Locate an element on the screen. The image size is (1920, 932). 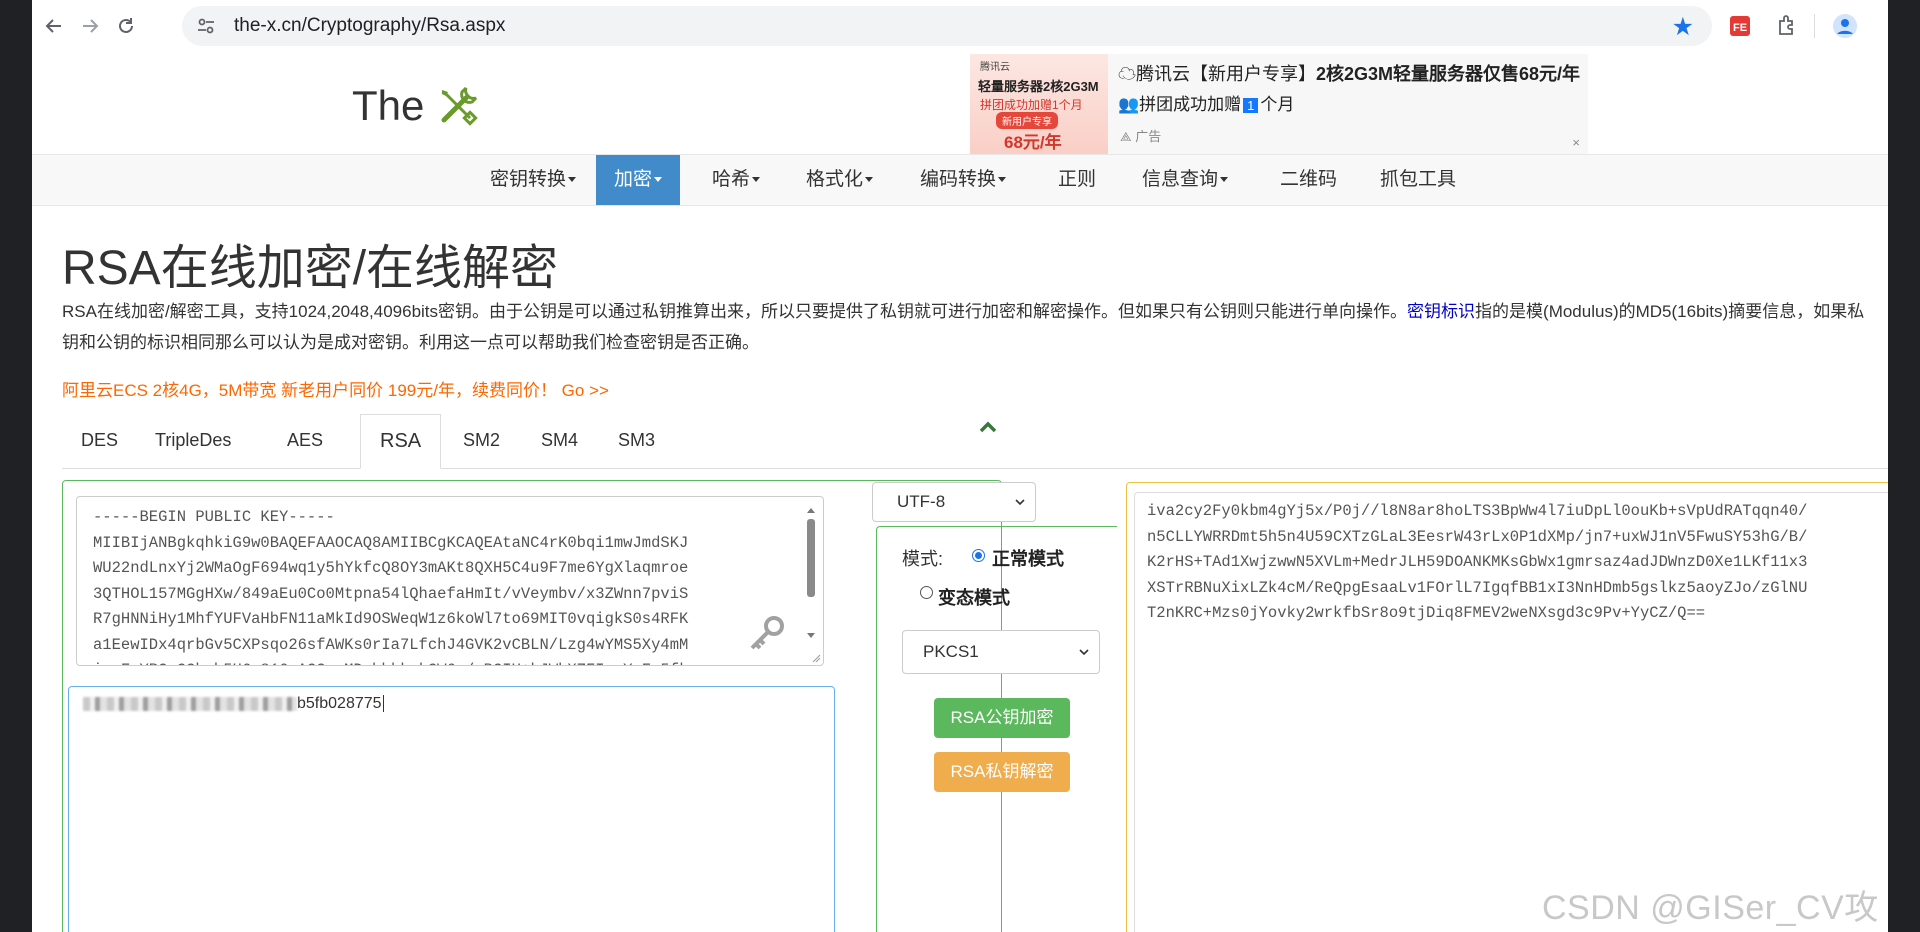
nav-item-qrcode: 二维码 is located at coordinates (1308, 180).